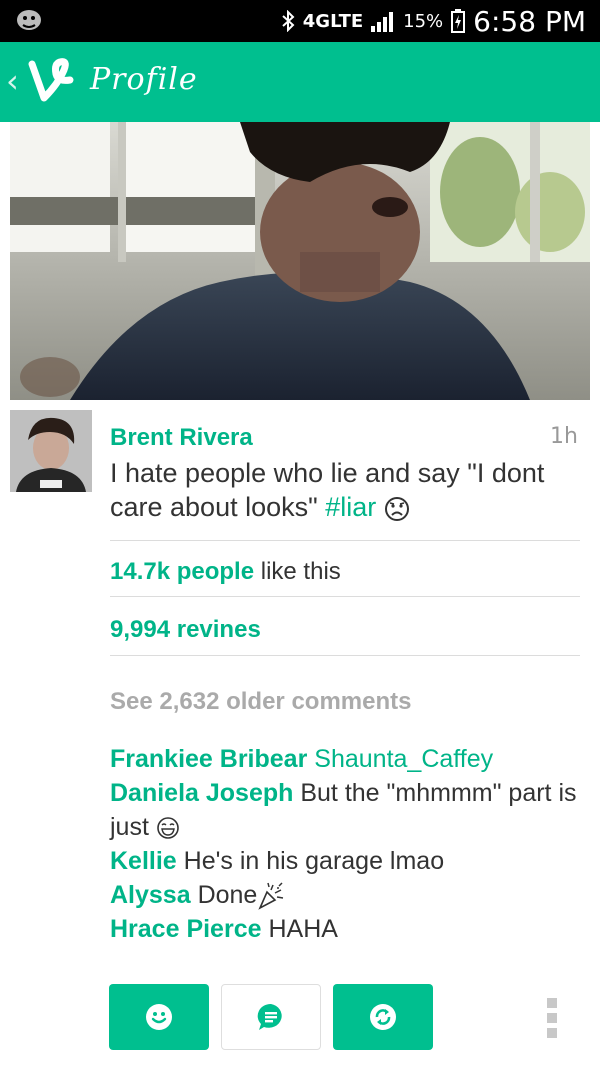 The height and width of the screenshot is (1066, 600). I want to click on comment-button, so click(271, 1017).